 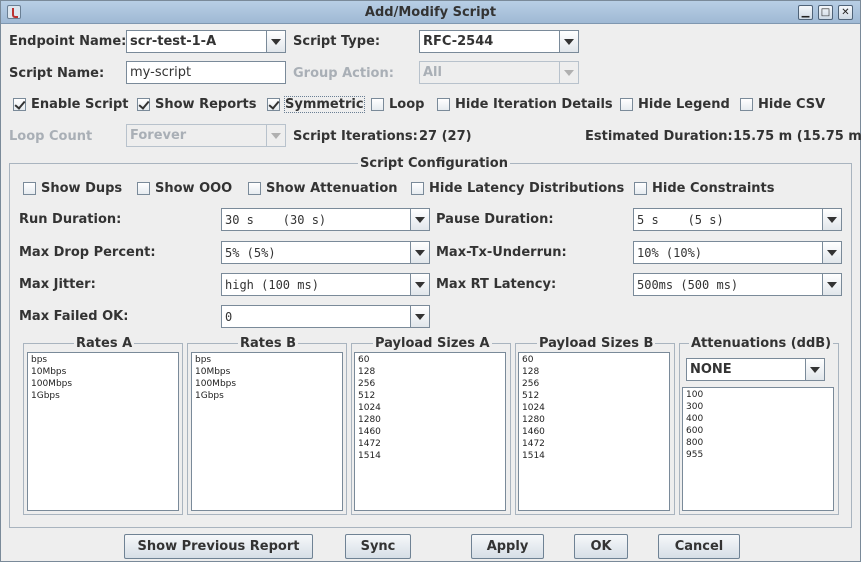 I want to click on loop-count-select: Forever, so click(x=206, y=135).